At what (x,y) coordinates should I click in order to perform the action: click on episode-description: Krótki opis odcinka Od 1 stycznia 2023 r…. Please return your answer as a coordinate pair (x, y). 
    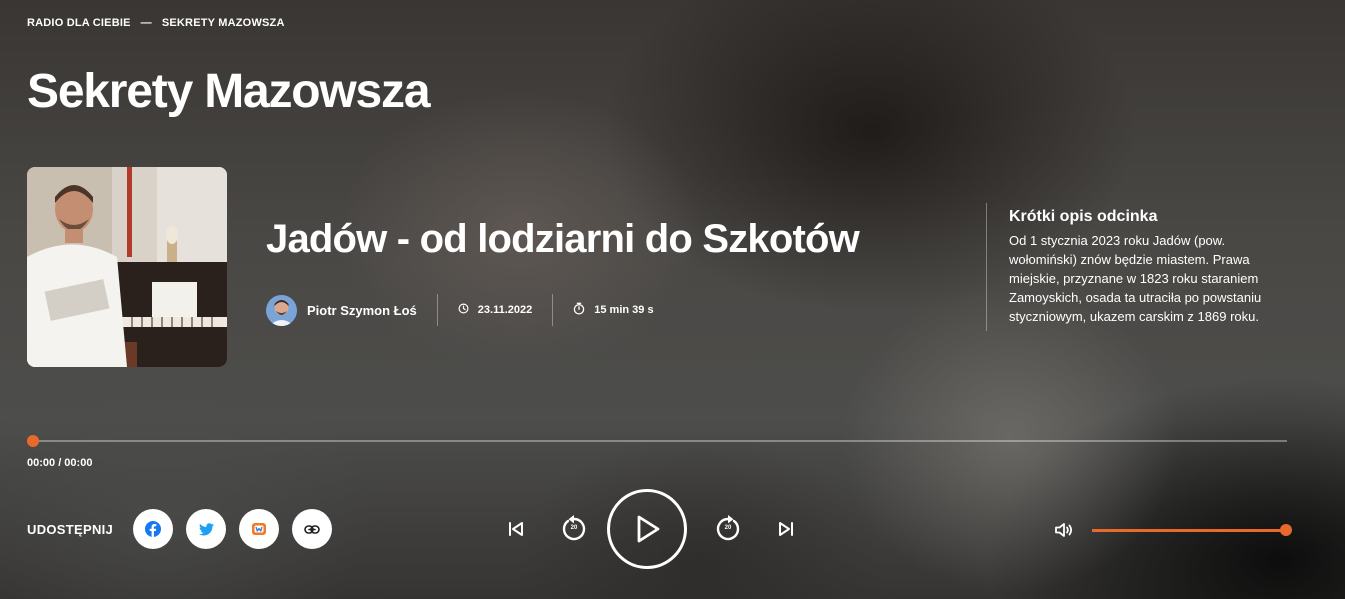
    Looking at the image, I should click on (1136, 267).